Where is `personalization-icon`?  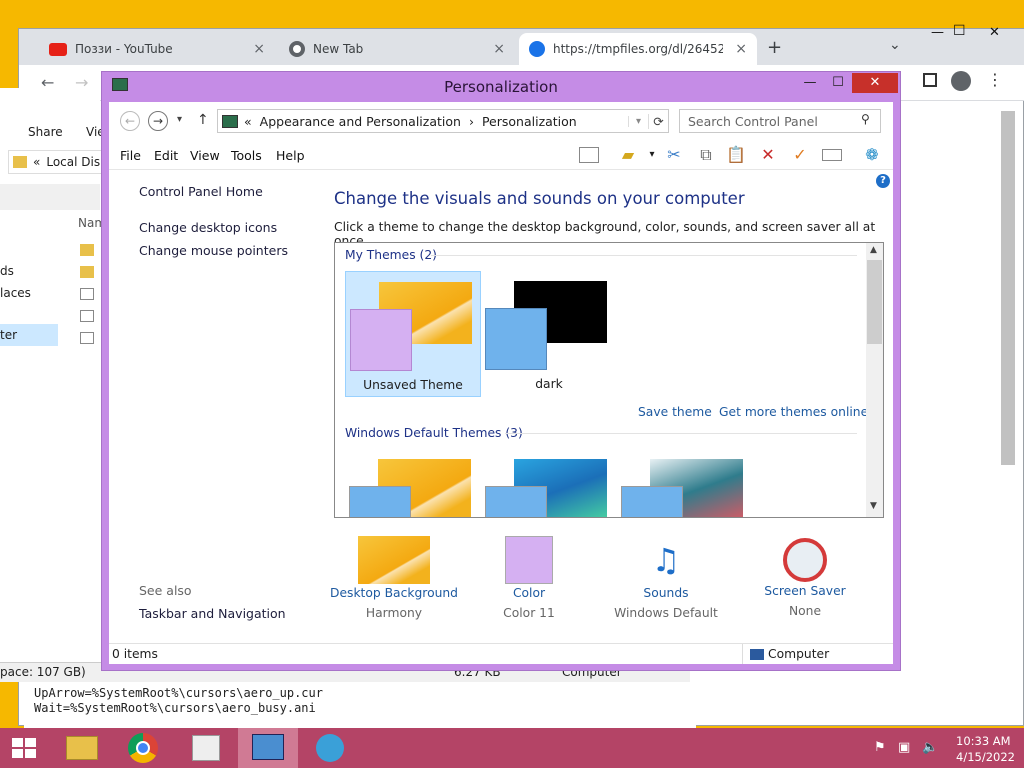
personalization-icon is located at coordinates (330, 748).